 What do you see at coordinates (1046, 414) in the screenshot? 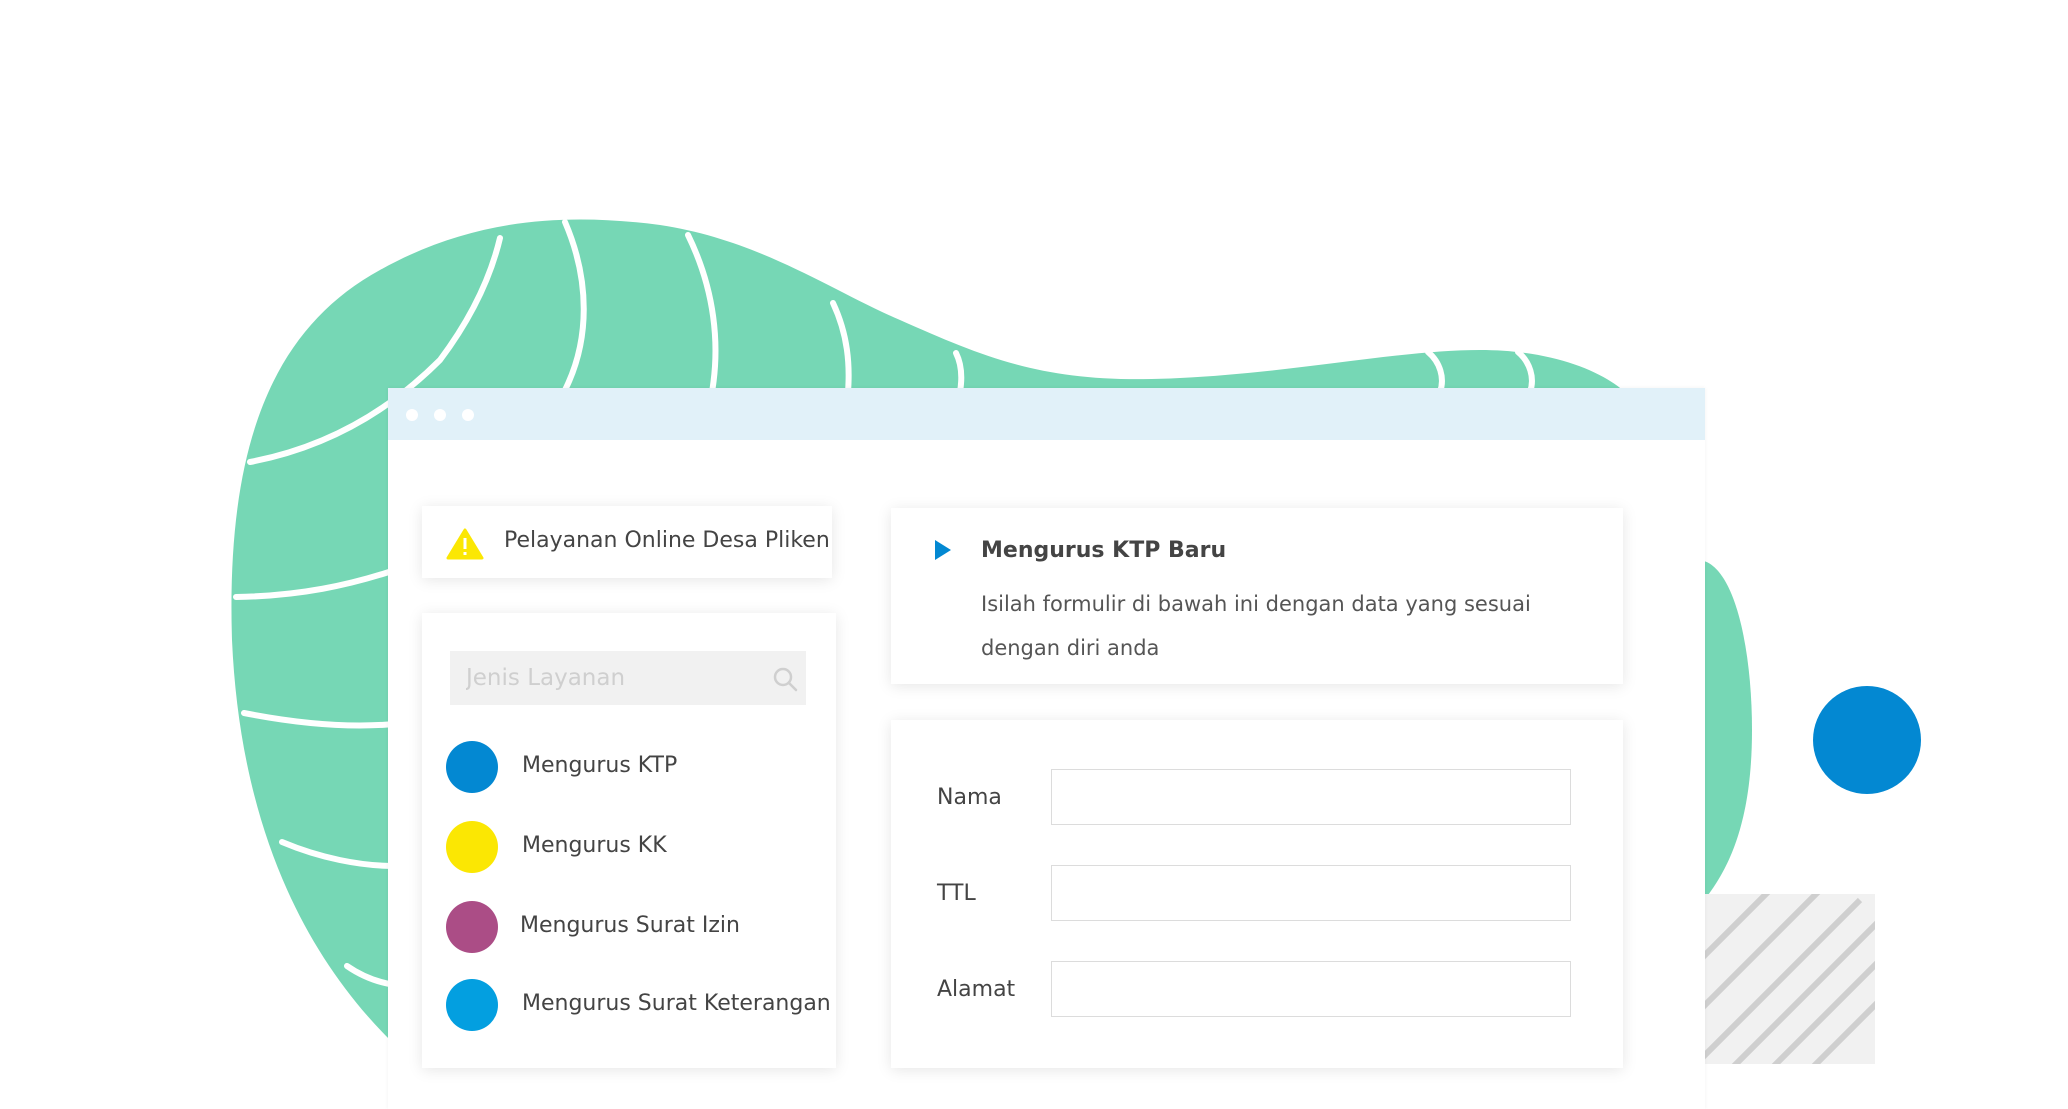
I see `window-titlebar` at bounding box center [1046, 414].